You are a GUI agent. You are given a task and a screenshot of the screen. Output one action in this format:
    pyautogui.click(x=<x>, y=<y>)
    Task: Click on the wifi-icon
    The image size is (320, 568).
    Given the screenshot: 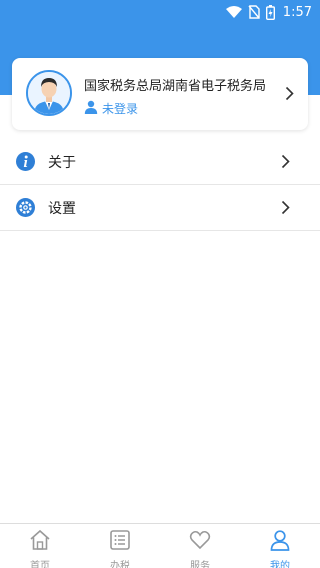 What is the action you would take?
    pyautogui.click(x=233, y=12)
    